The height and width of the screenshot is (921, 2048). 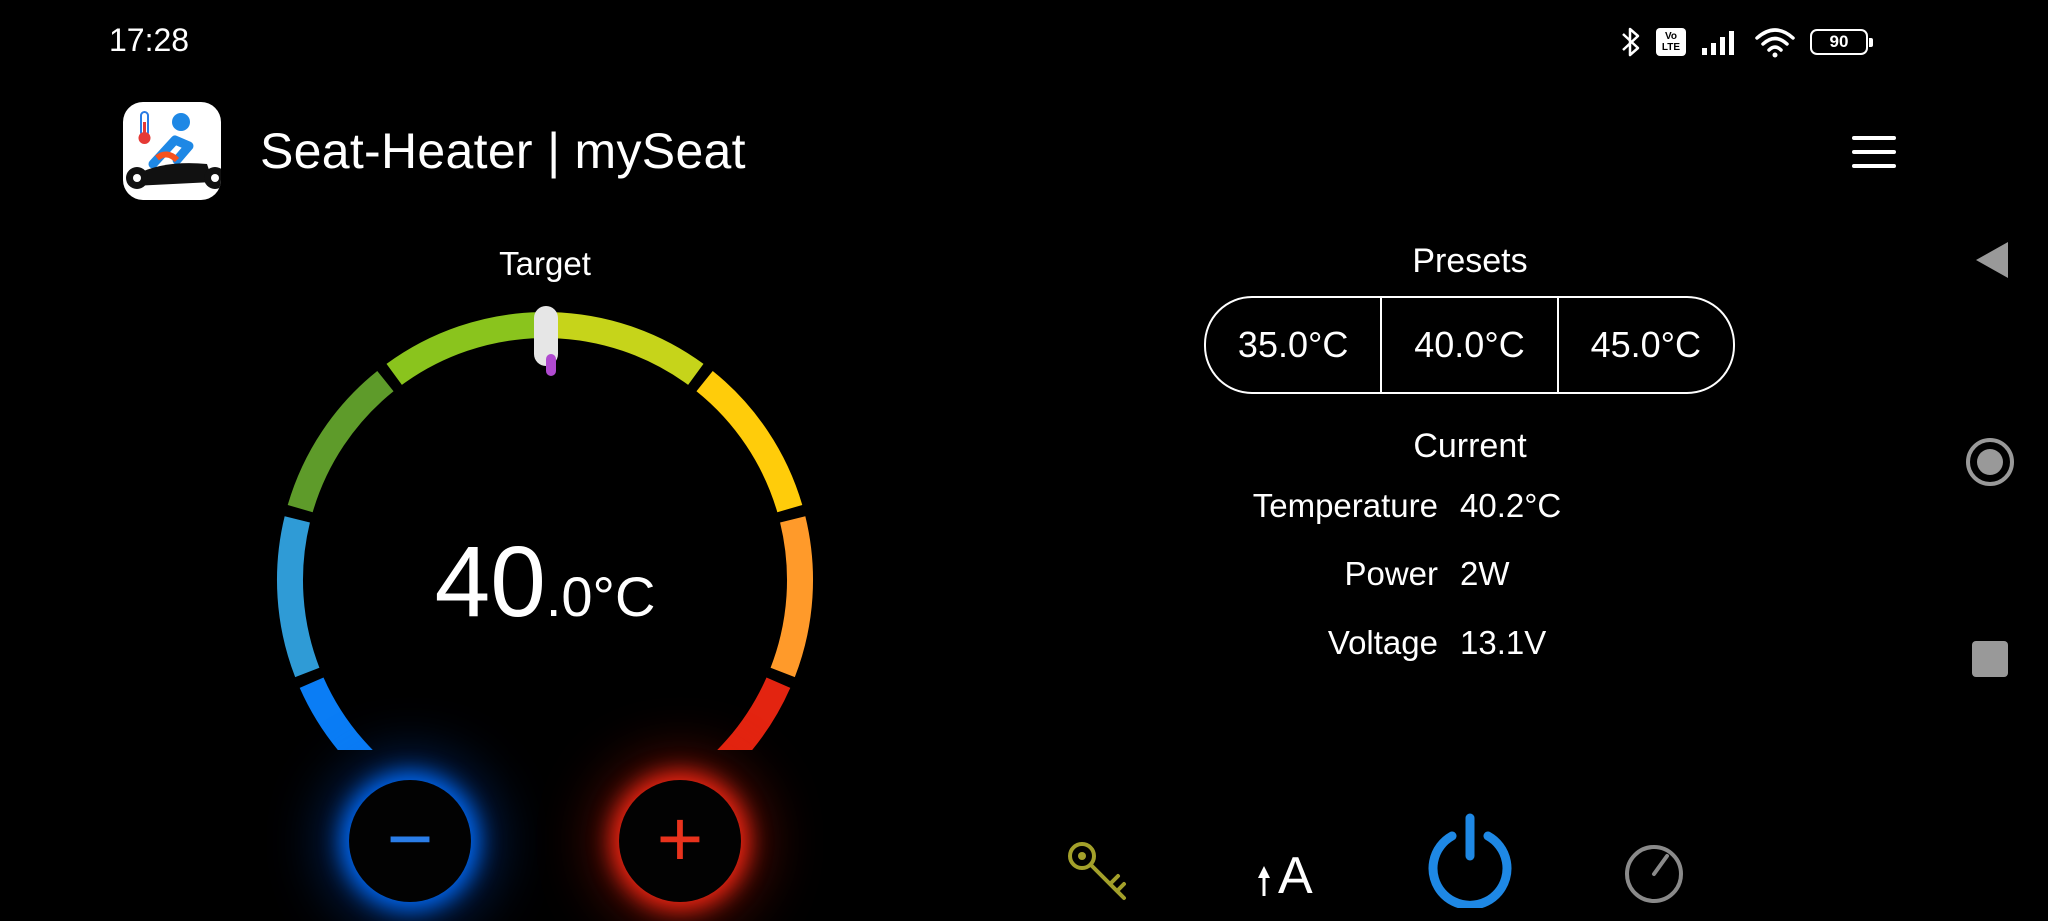 I want to click on preset-40: 40.0°C, so click(x=1468, y=345).